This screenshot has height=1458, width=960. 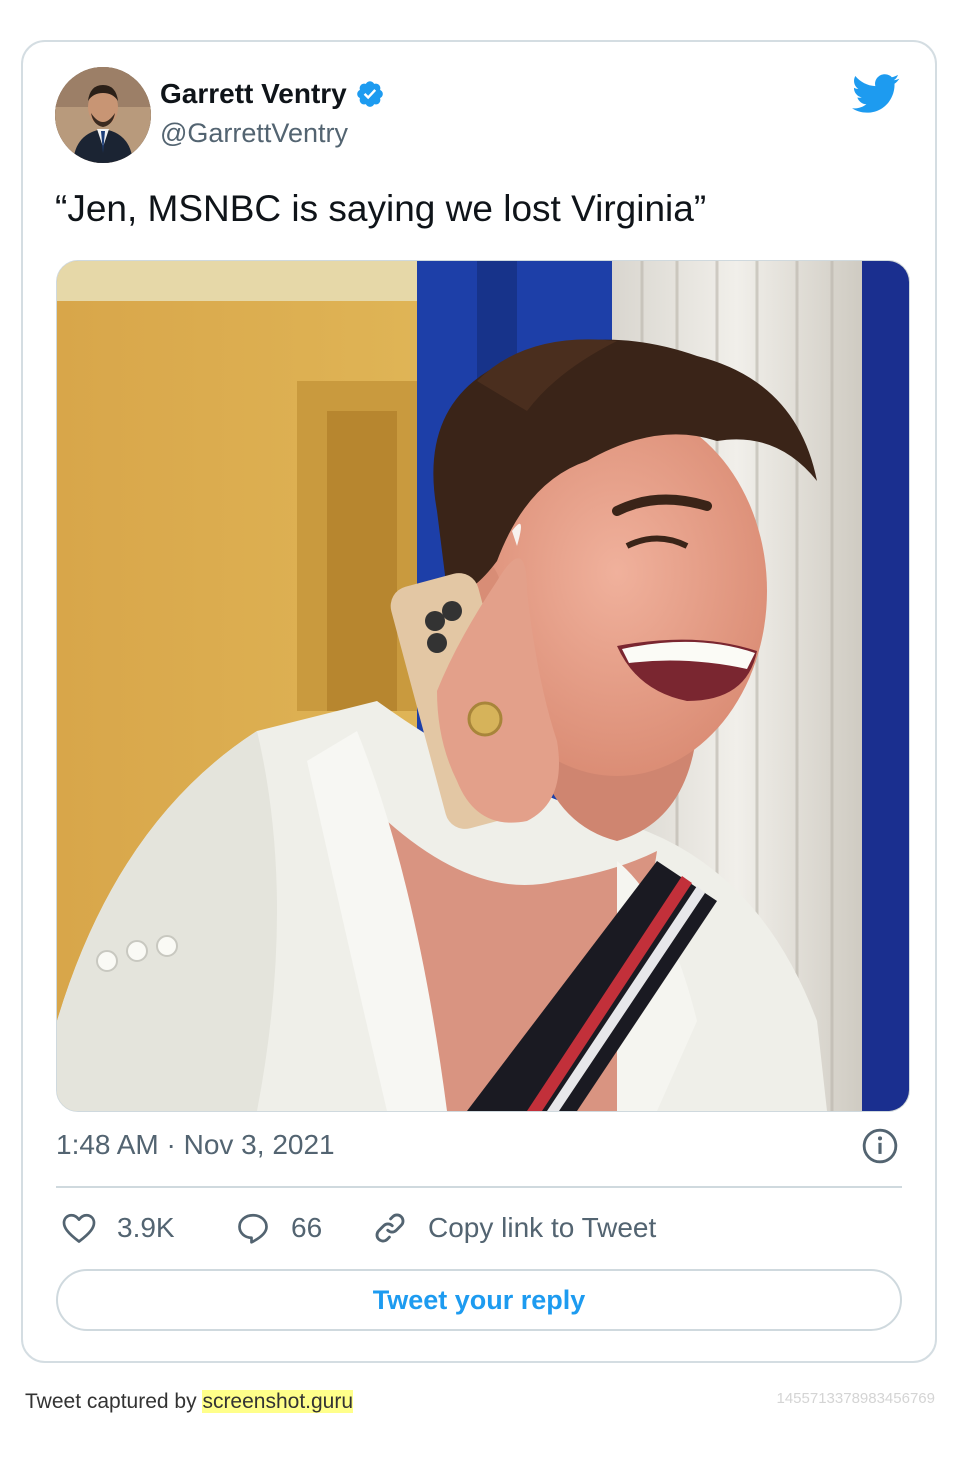 I want to click on reply-count-button: 66, so click(x=278, y=1228).